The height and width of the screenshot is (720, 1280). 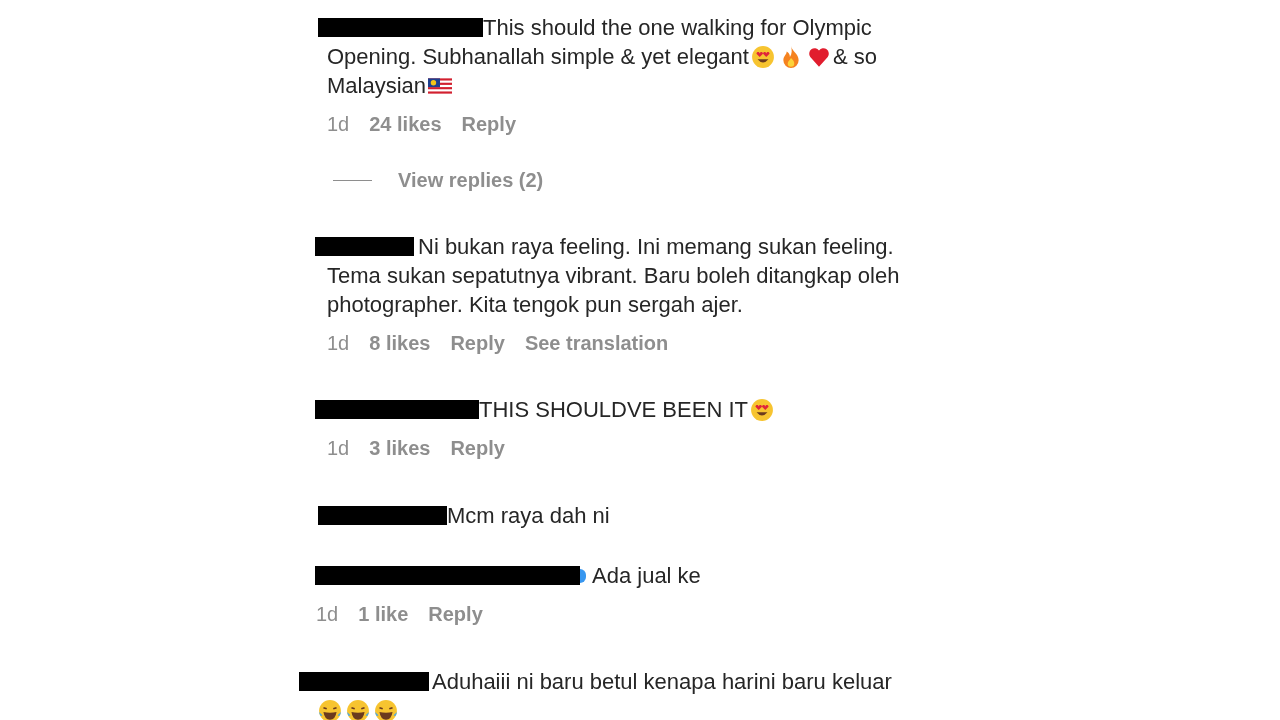 What do you see at coordinates (613, 276) in the screenshot?
I see `comment-text: Tema sukan sepatutnya vibrant. Baru boleh ditangkap oleh` at bounding box center [613, 276].